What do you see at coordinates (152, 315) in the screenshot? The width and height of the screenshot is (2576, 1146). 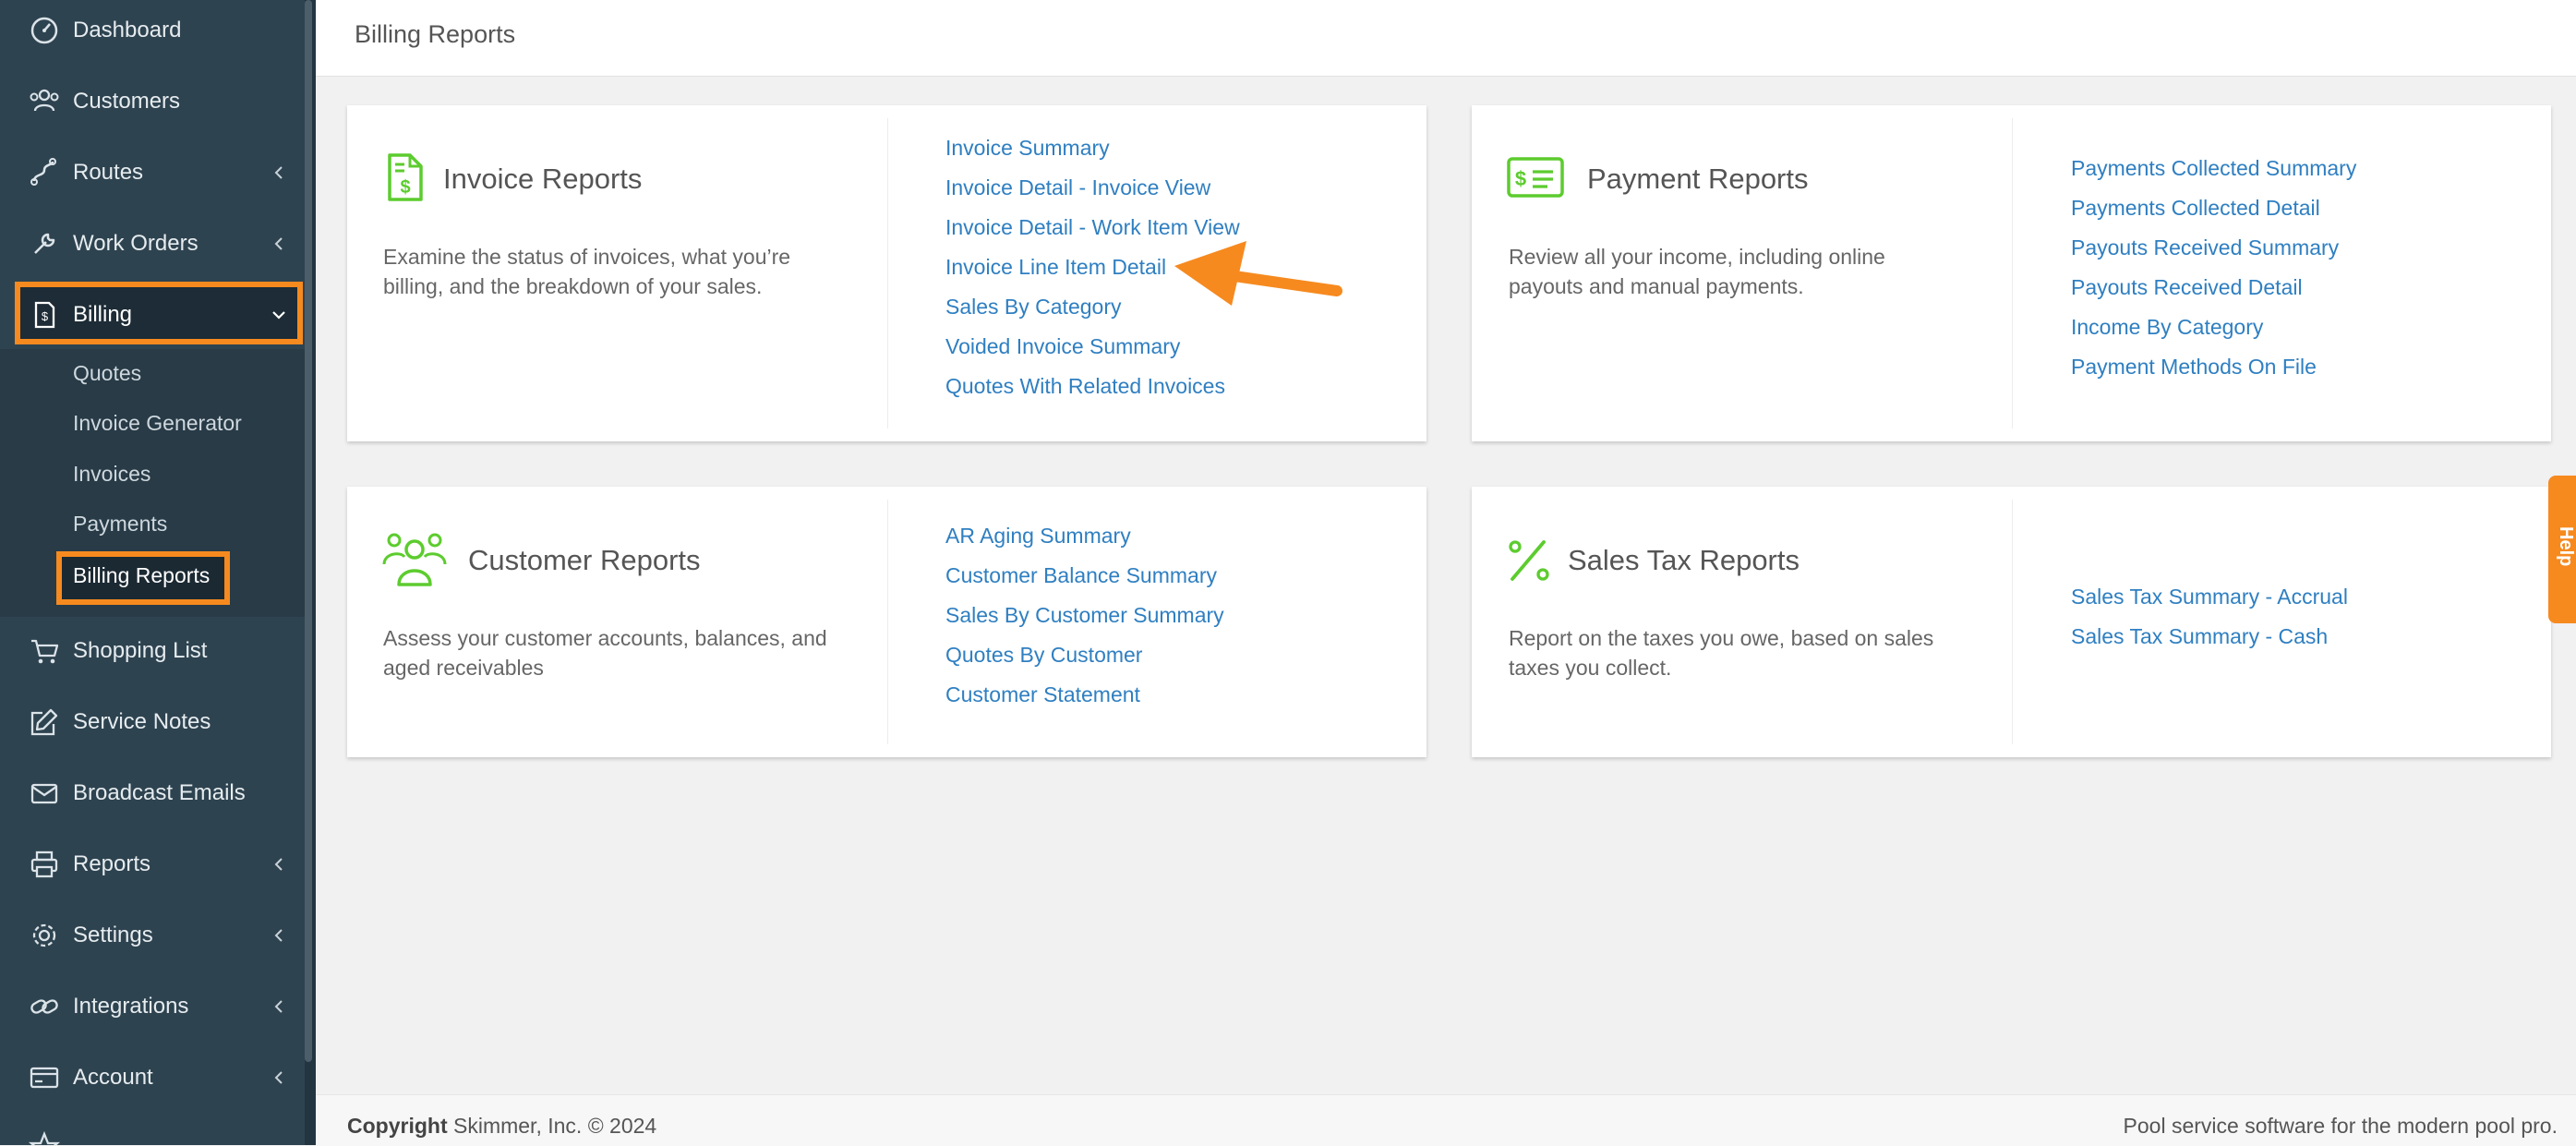 I see `sidebar-item-billing: $ Billing` at bounding box center [152, 315].